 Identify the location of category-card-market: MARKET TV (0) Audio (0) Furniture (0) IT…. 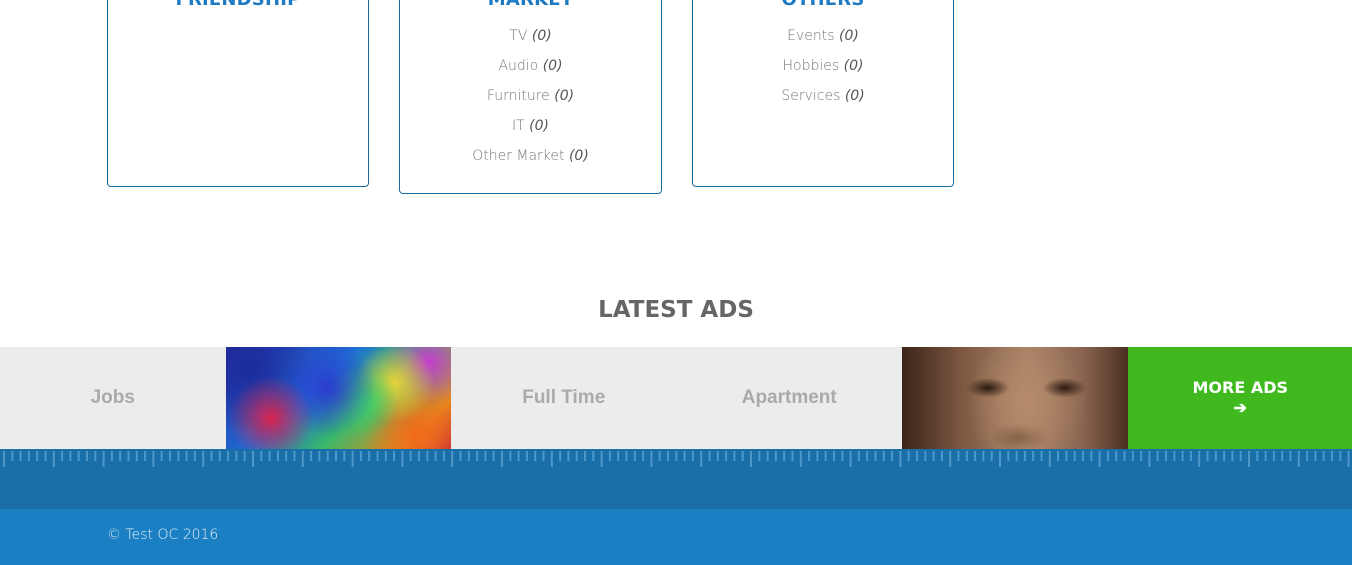
(530, 97).